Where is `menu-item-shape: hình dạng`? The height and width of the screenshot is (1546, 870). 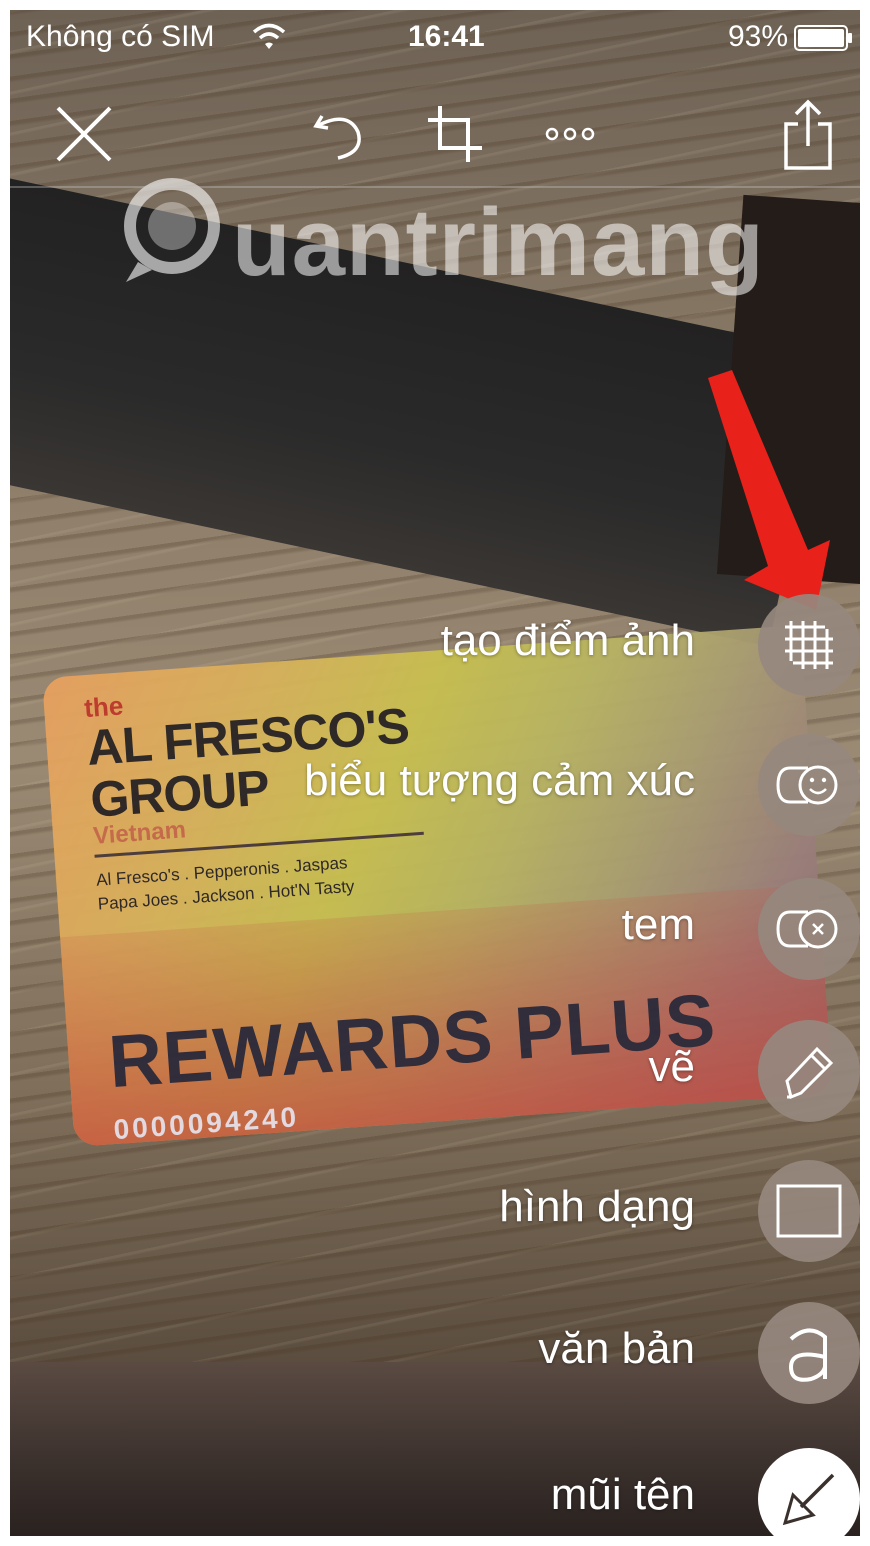 menu-item-shape: hình dạng is located at coordinates (435, 1211).